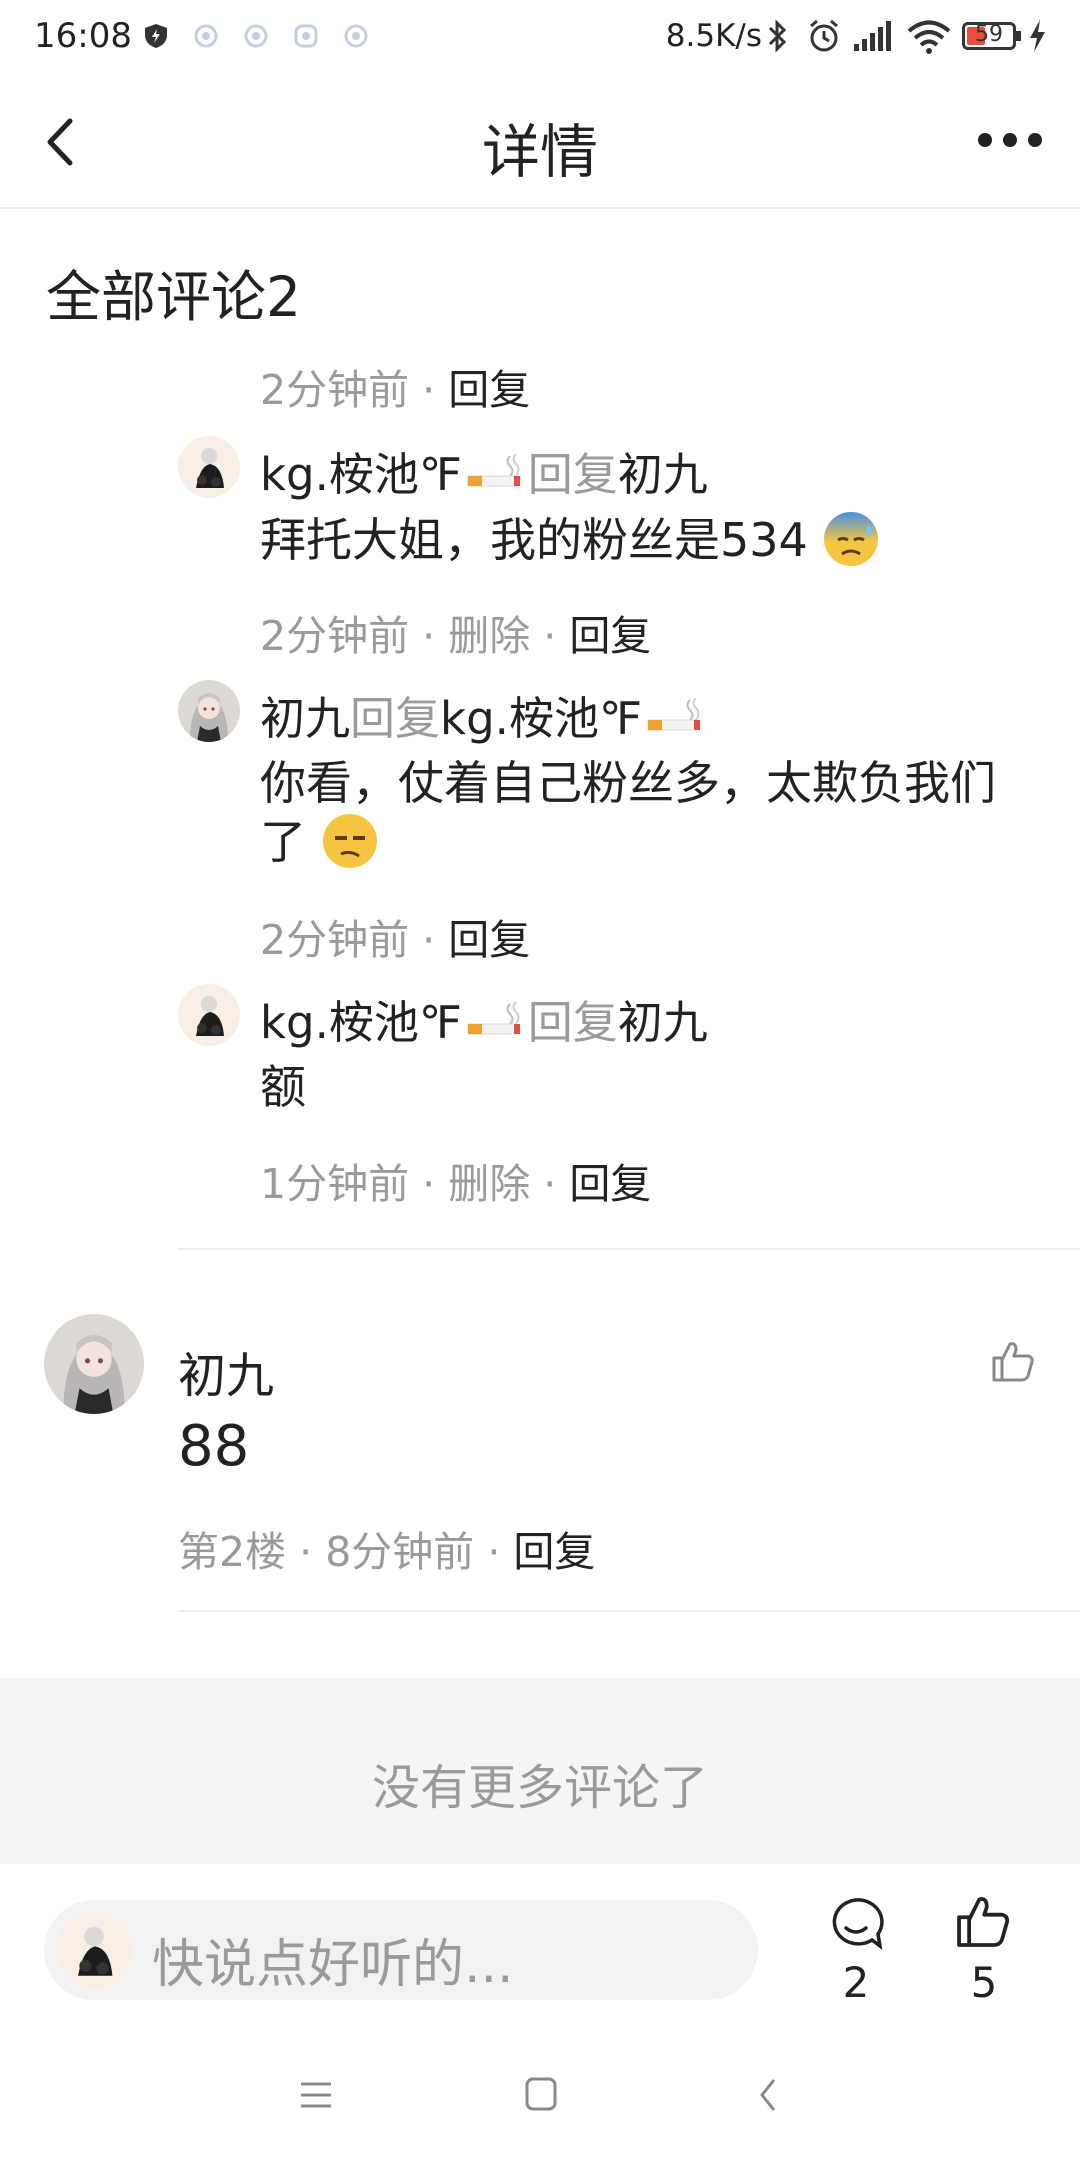 Image resolution: width=1080 pixels, height=2160 pixels. Describe the element at coordinates (400, 1552) in the screenshot. I see `comment-time: 8分钟前` at that location.